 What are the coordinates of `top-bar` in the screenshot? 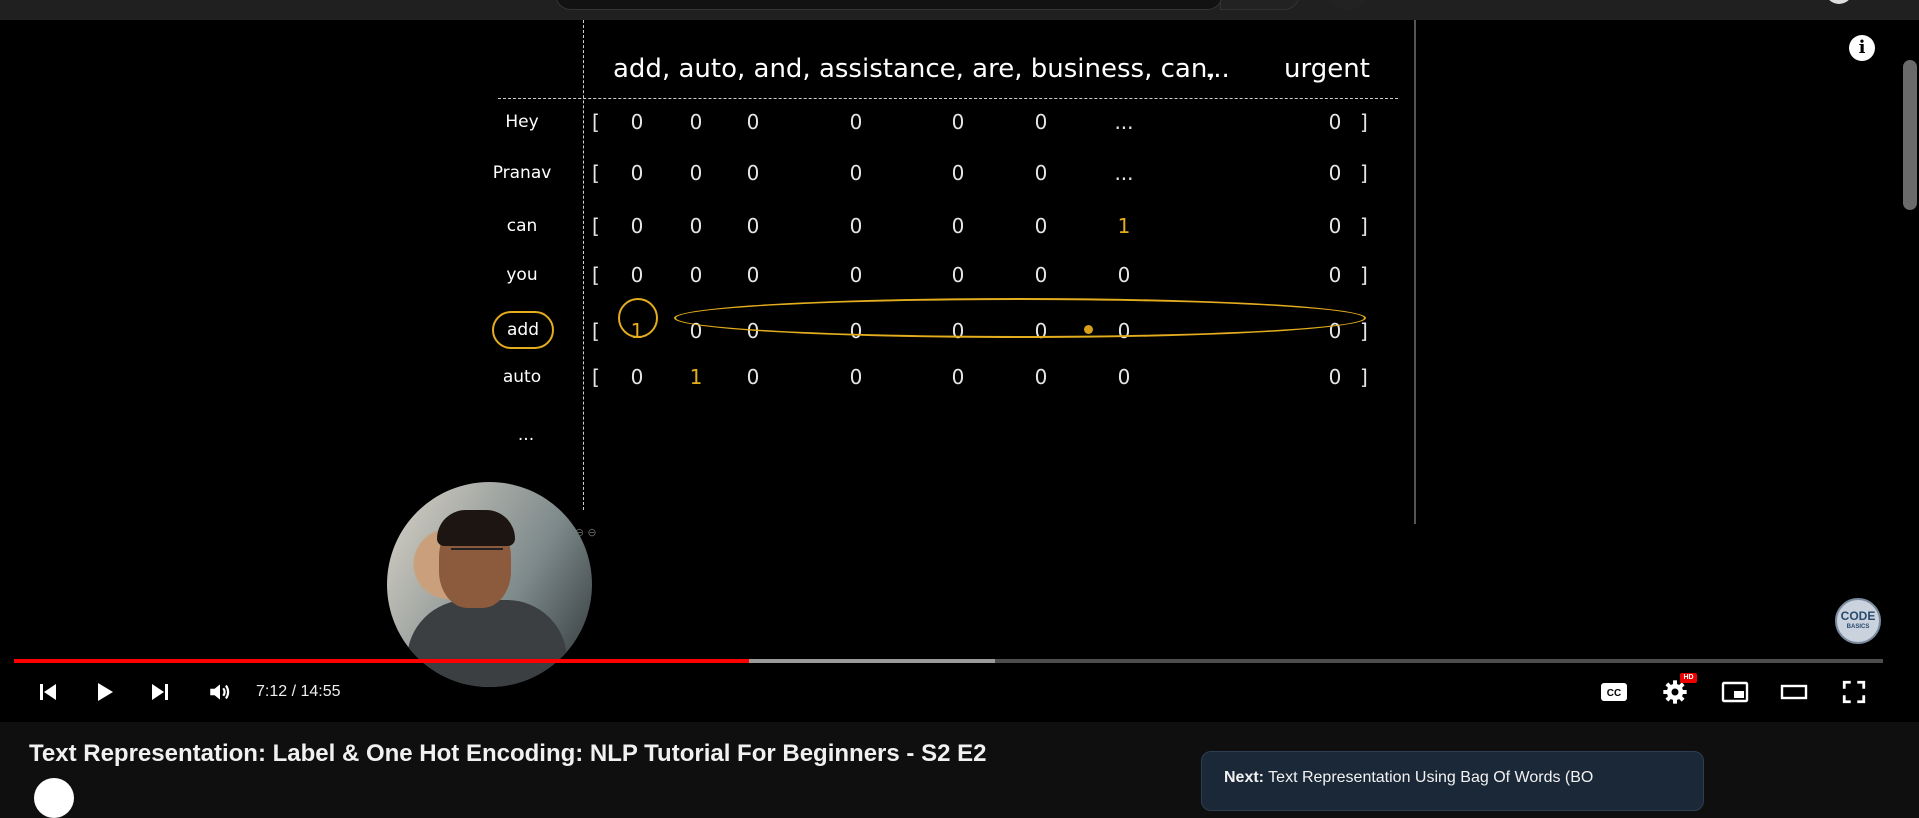 It's located at (959, 10).